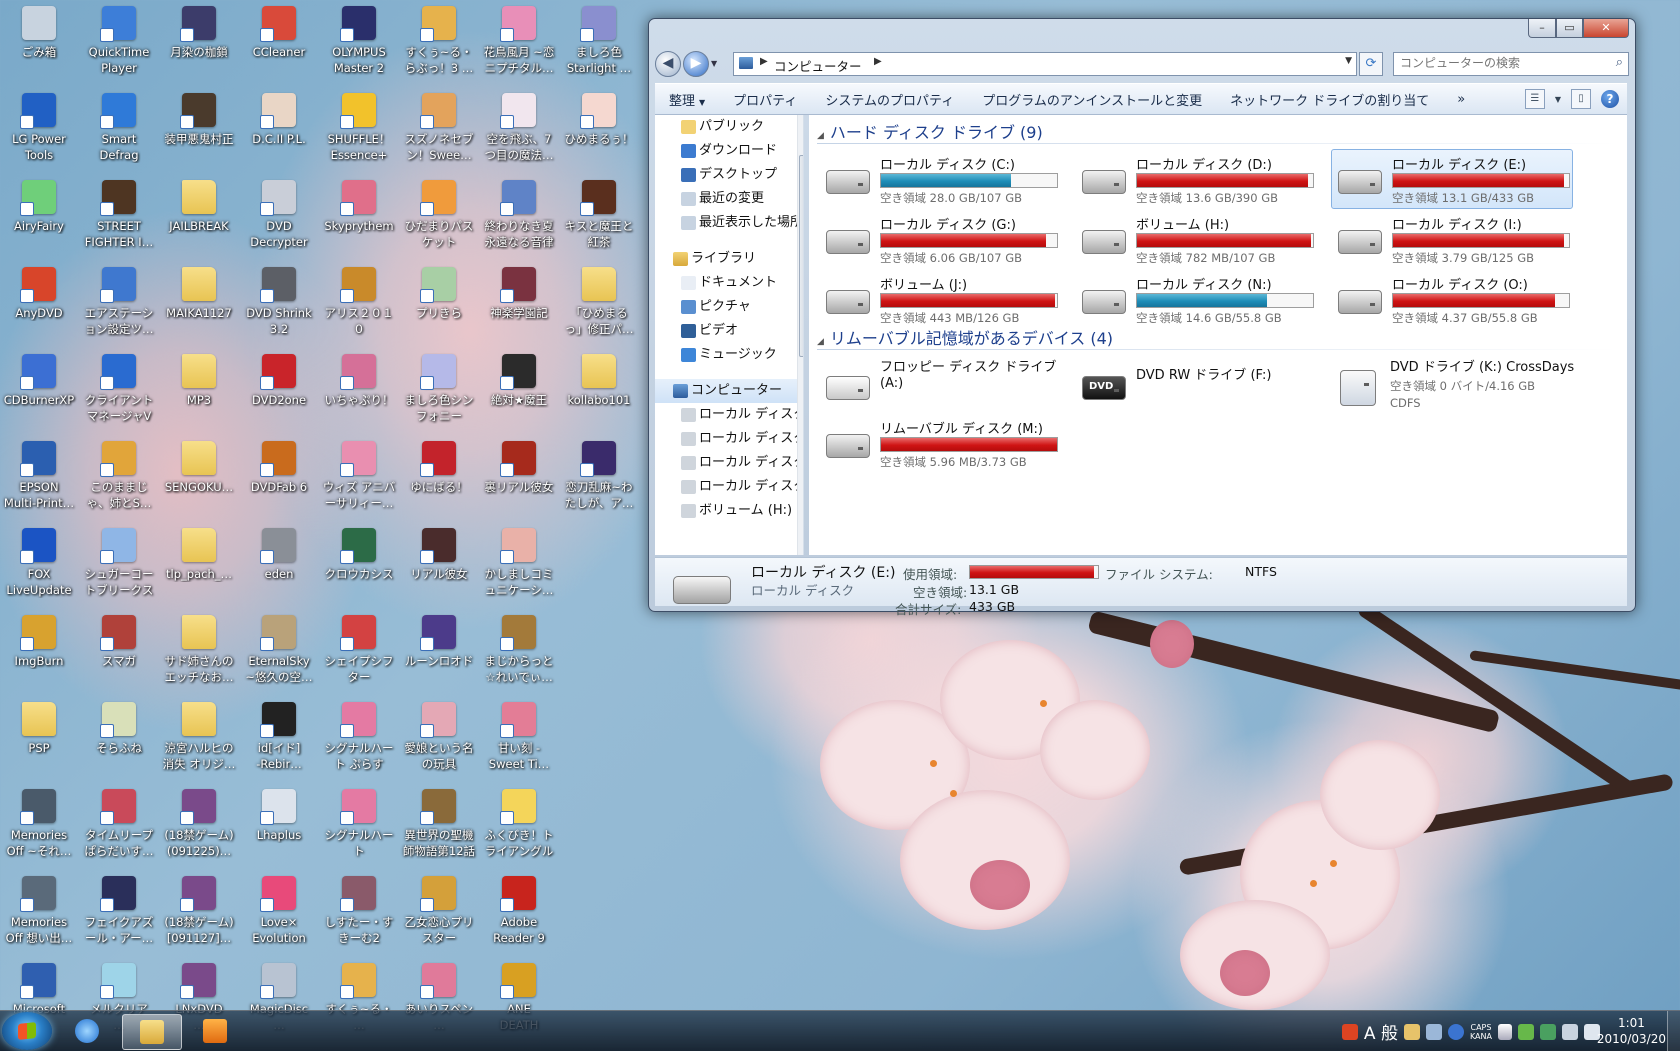 The width and height of the screenshot is (1680, 1051). I want to click on nav-libraries: ライブラリ, so click(729, 259).